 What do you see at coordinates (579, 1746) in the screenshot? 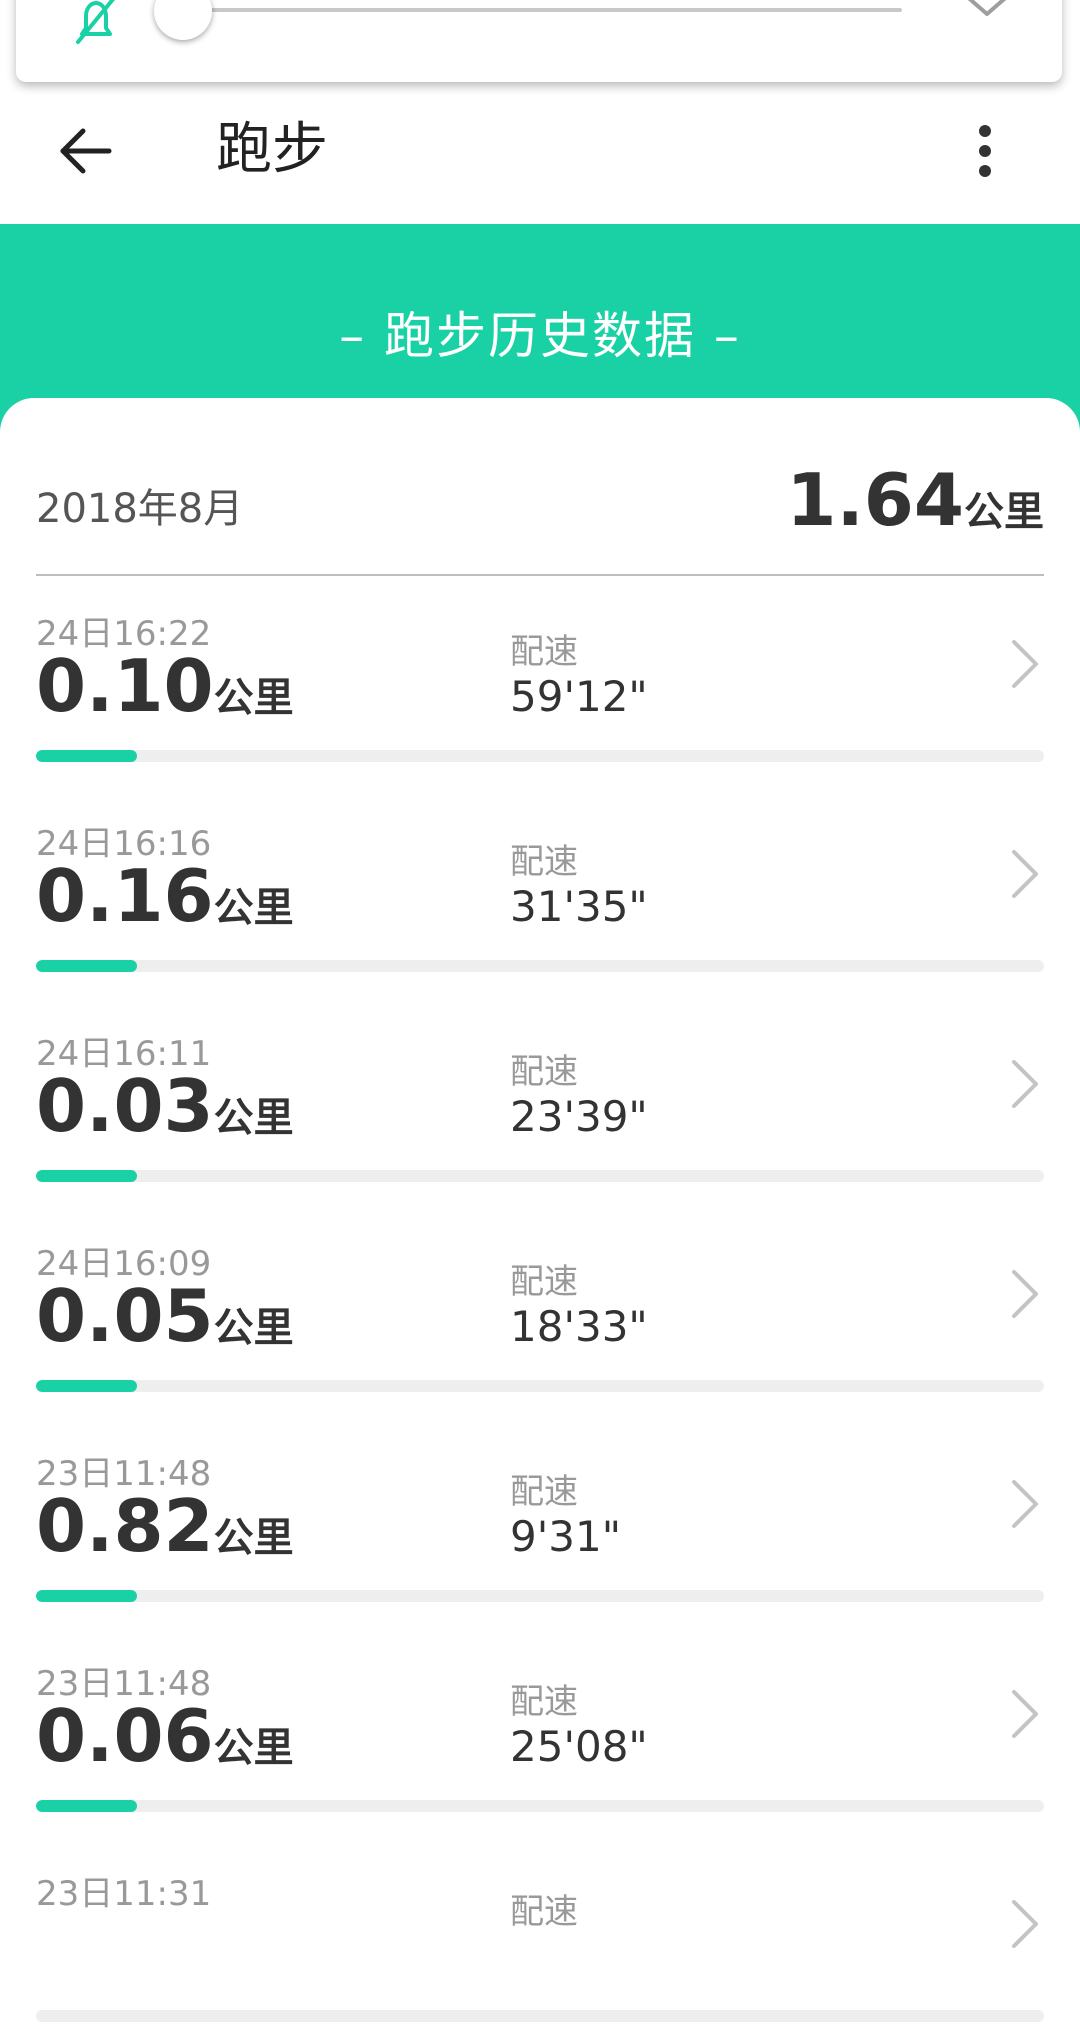
I see `record-pace-value: 25'08"` at bounding box center [579, 1746].